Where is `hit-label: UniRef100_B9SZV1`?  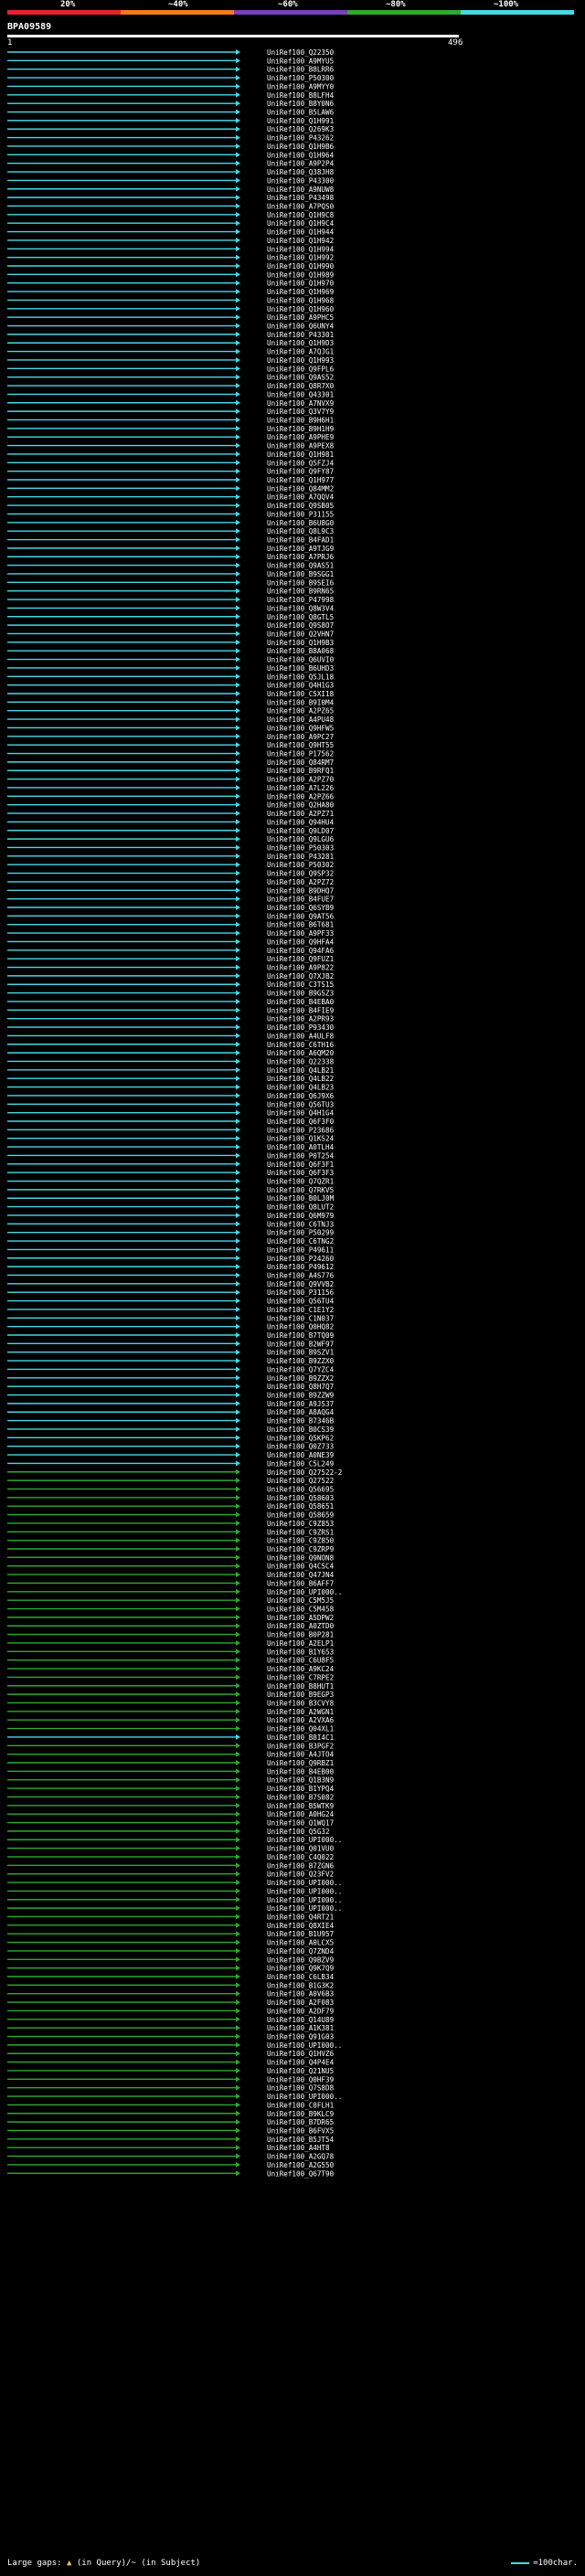 hit-label: UniRef100_B9SZV1 is located at coordinates (301, 1353).